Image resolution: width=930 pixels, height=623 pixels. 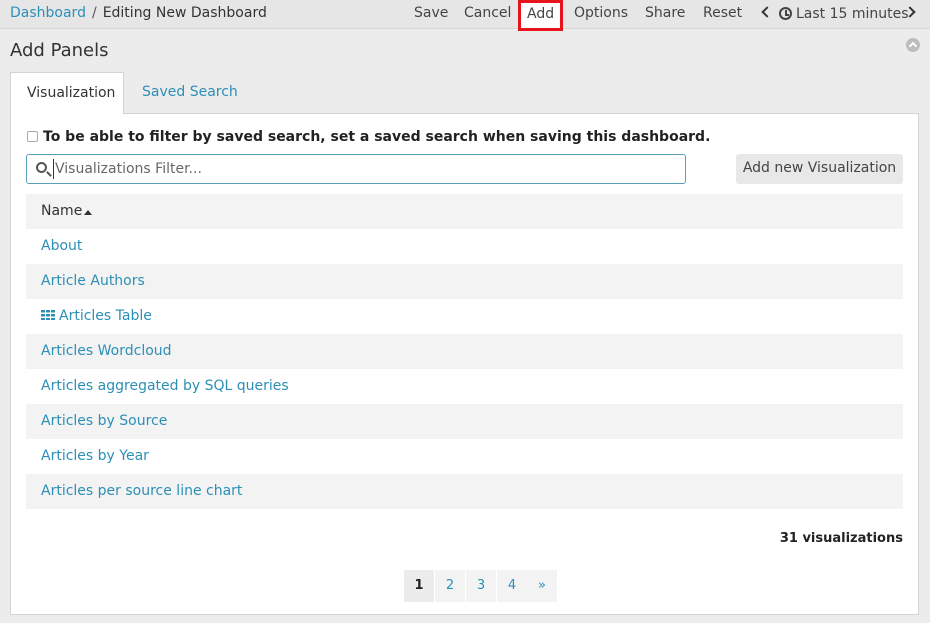 What do you see at coordinates (464, 421) in the screenshot?
I see `table-row: Articles by Source` at bounding box center [464, 421].